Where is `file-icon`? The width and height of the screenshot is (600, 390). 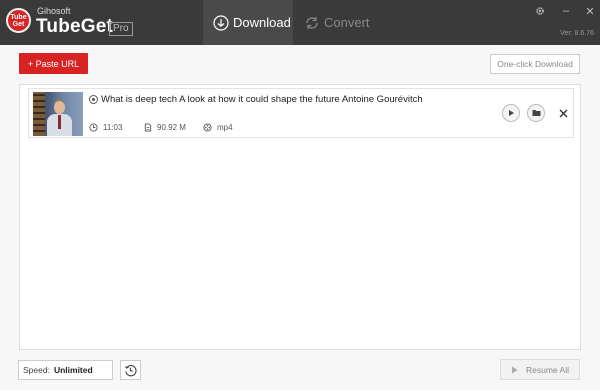 file-icon is located at coordinates (148, 127).